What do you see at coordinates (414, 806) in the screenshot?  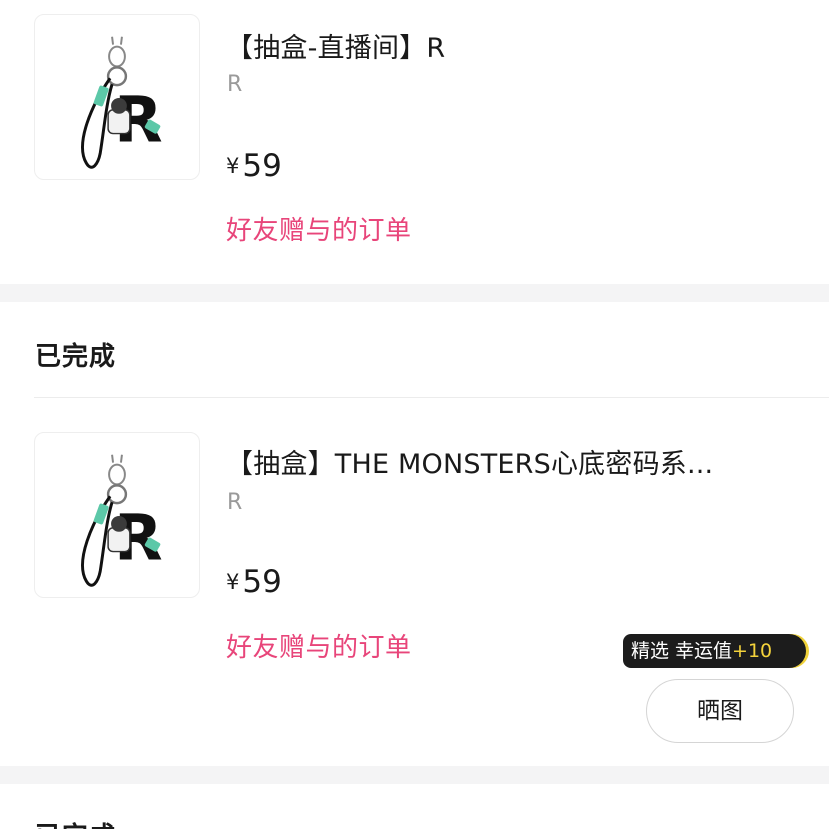 I see `order-card: 已完成` at bounding box center [414, 806].